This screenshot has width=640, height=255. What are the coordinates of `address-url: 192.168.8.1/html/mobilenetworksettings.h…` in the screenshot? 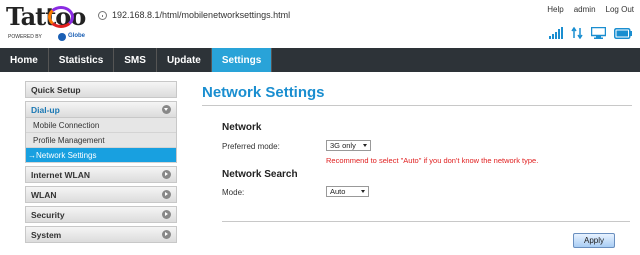 It's located at (201, 15).